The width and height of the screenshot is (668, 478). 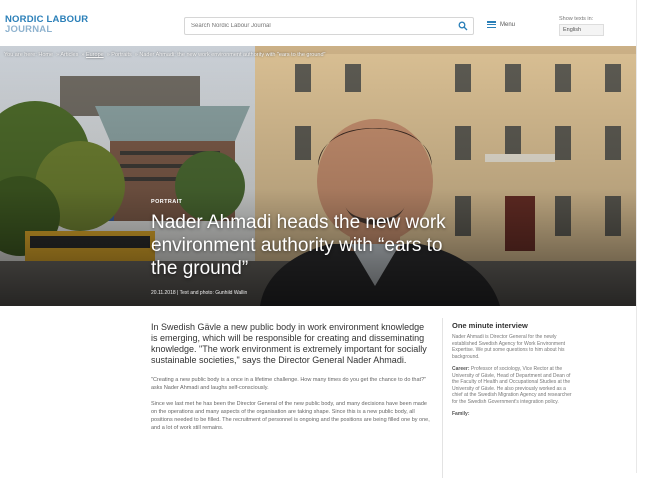 I want to click on breadcrumb-portraits: Portraits, so click(x=121, y=55).